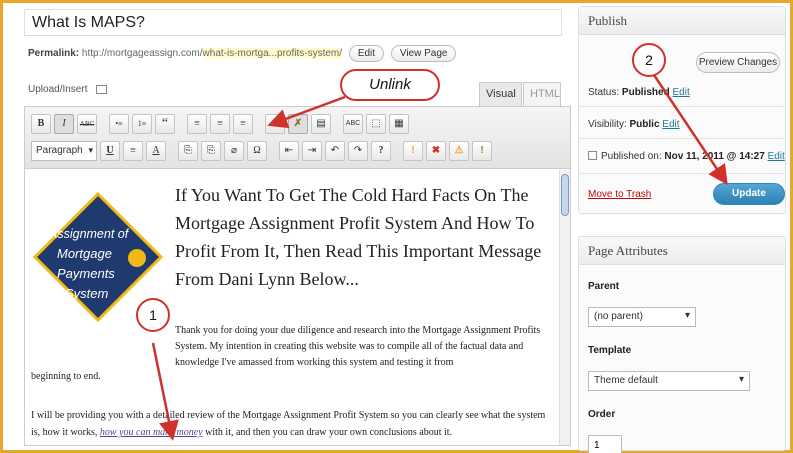 The image size is (793, 453). I want to click on template-value: Theme default, so click(626, 380).